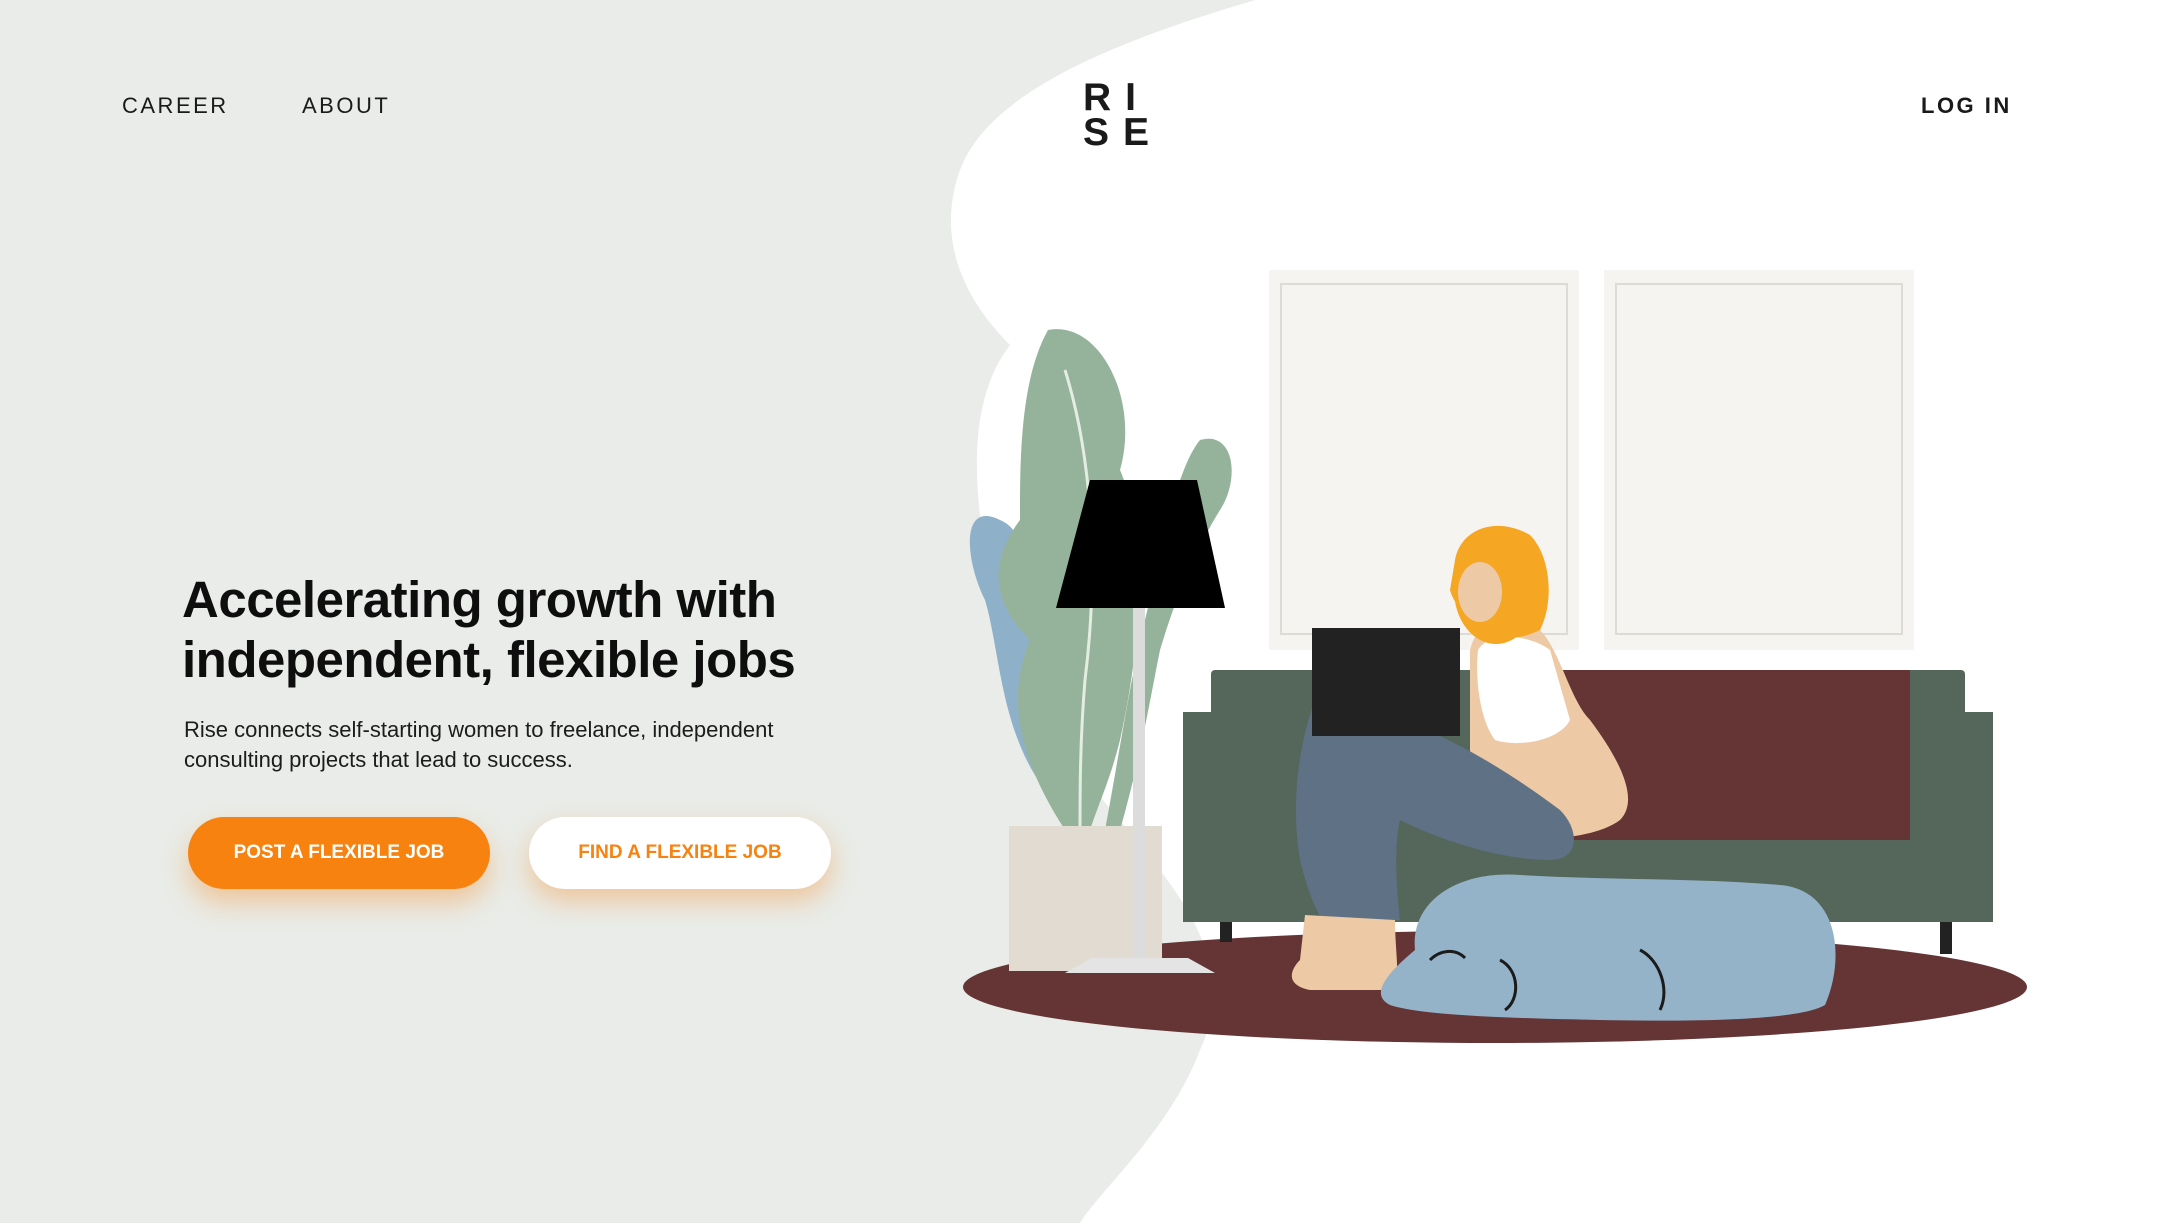 This screenshot has height=1223, width=2180. What do you see at coordinates (175, 106) in the screenshot?
I see `nav-career-link: CAREER` at bounding box center [175, 106].